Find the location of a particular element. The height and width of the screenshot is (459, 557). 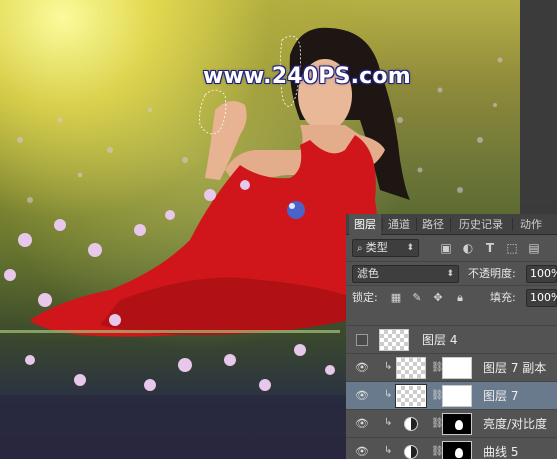

curves-adjustment-icon is located at coordinates (411, 452).